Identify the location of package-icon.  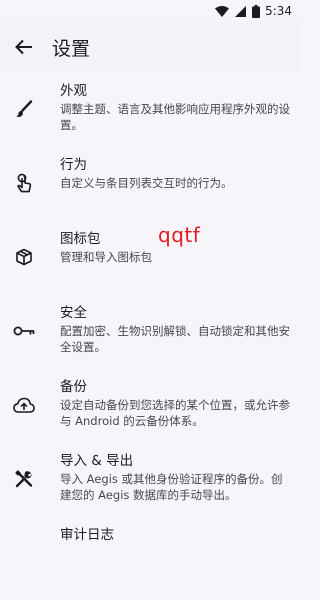
(24, 257).